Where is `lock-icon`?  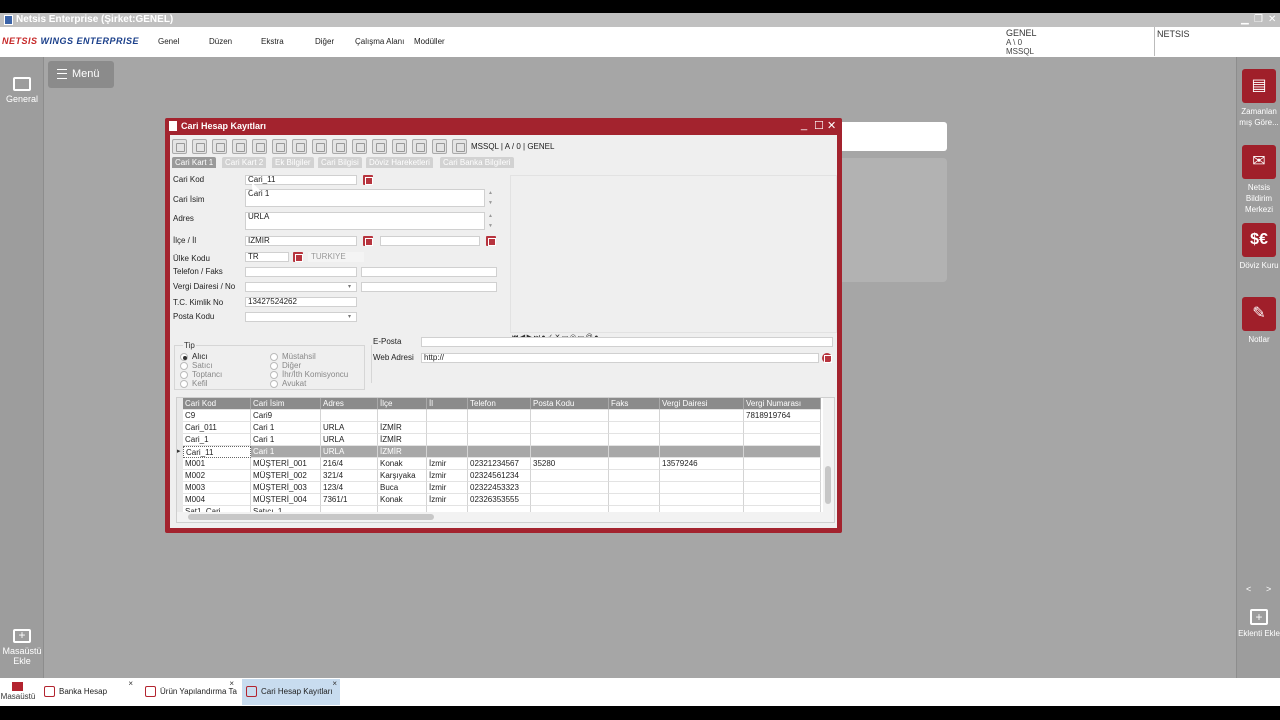
lock-icon is located at coordinates (439, 146).